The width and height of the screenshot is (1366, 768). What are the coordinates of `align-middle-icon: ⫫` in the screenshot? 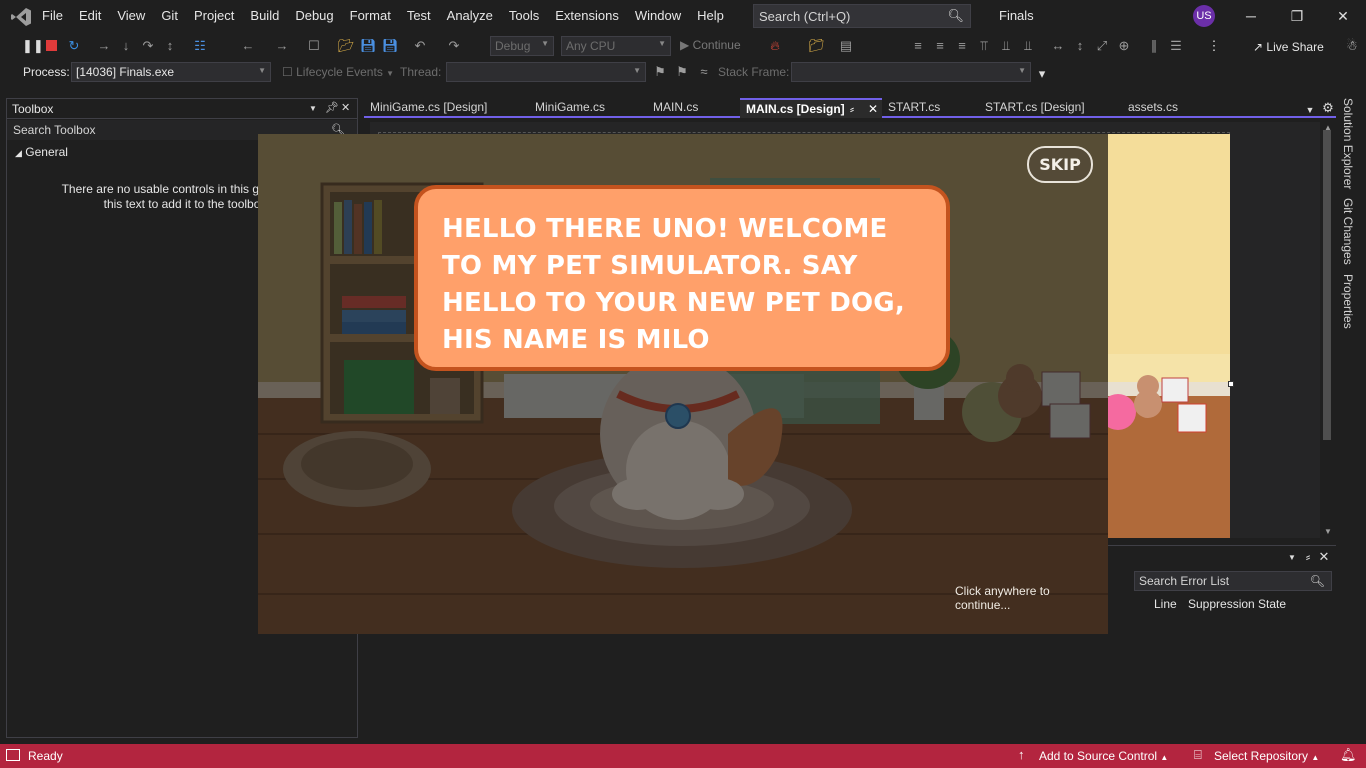 It's located at (1006, 46).